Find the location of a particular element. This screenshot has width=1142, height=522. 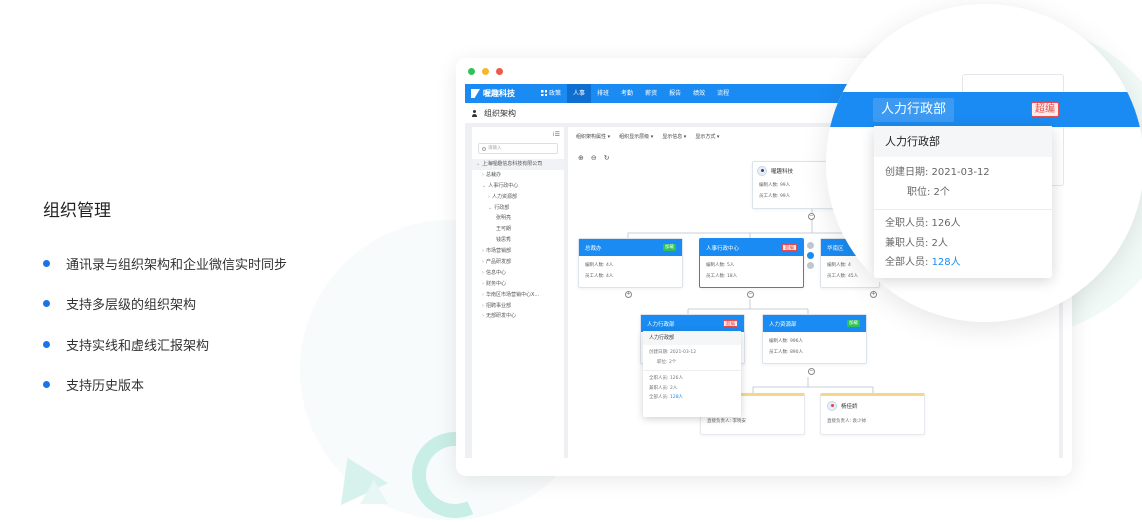

tree-node: ⌄ 人事行政中心 is located at coordinates (518, 186).